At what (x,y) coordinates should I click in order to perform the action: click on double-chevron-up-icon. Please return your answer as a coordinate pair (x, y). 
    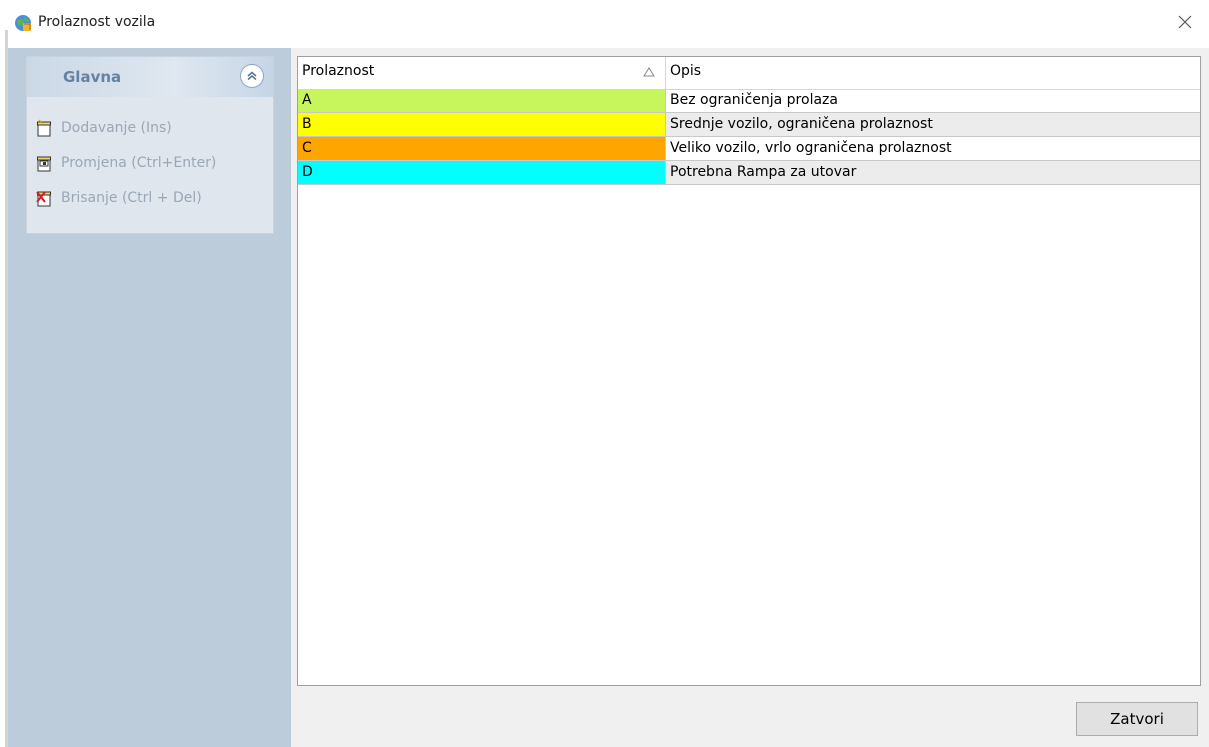
    Looking at the image, I should click on (252, 76).